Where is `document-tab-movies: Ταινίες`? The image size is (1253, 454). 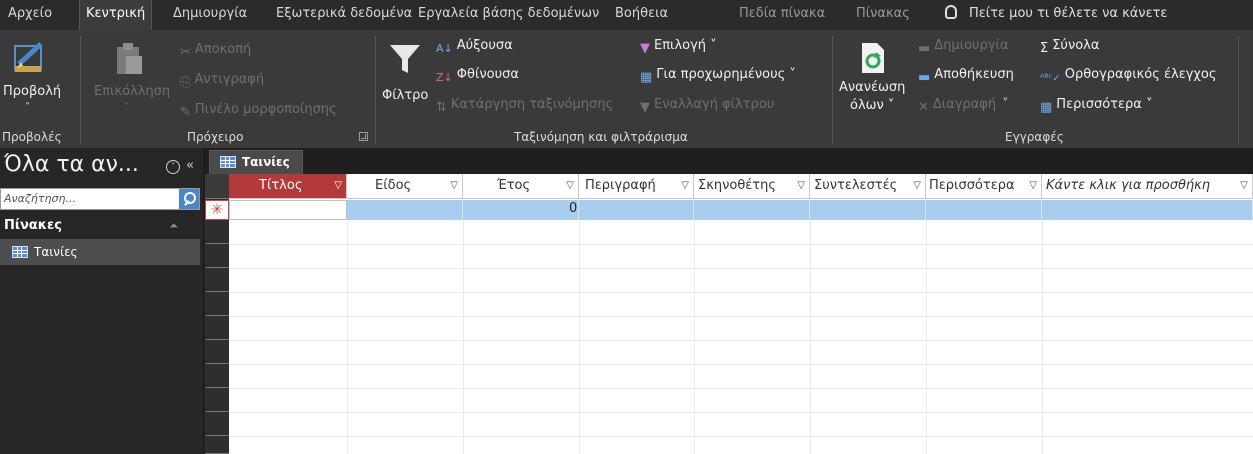 document-tab-movies: Ταινίες is located at coordinates (256, 162).